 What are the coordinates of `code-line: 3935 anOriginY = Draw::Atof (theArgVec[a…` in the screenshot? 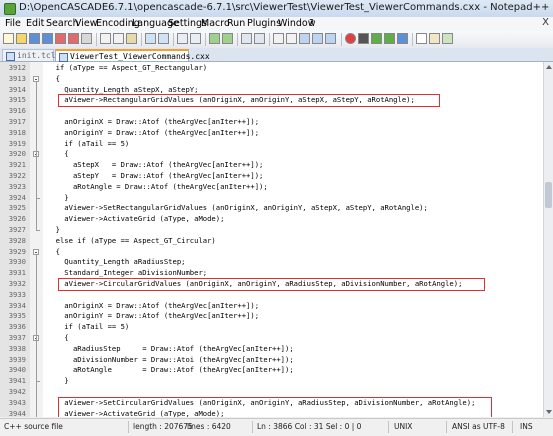 It's located at (271, 316).